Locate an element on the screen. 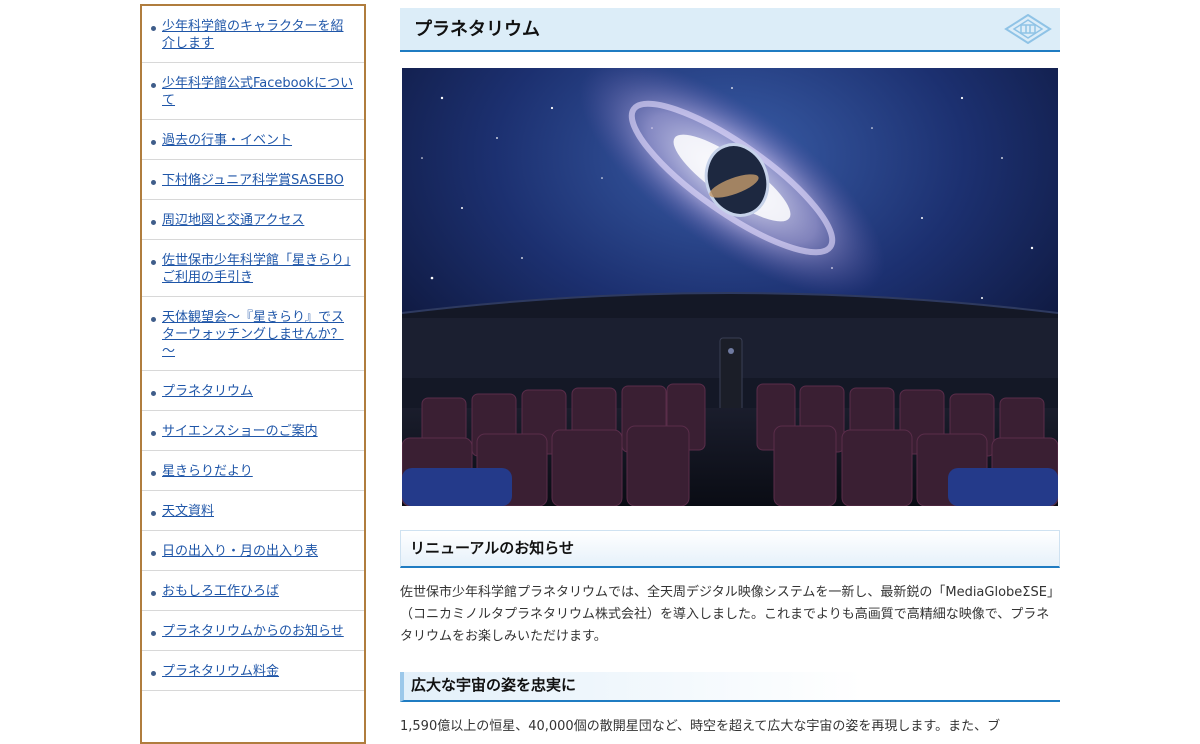  sidebar-link: サイエンスショーのご案内 is located at coordinates (240, 431).